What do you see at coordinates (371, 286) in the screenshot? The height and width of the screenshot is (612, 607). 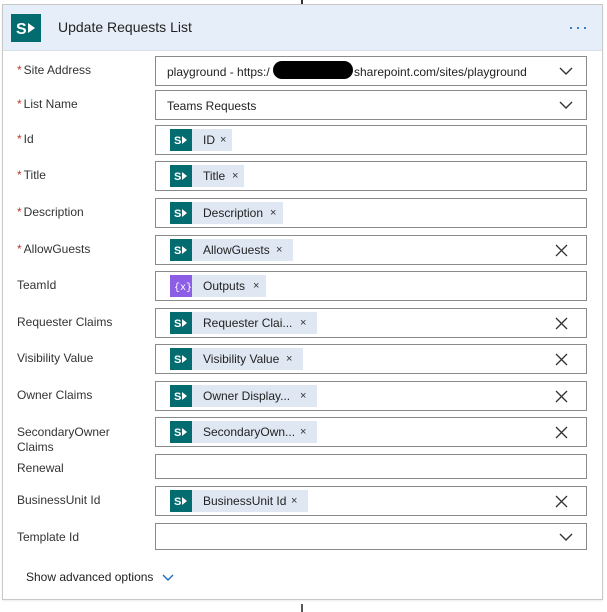 I see `team-id-field: {x} Outputs ×` at bounding box center [371, 286].